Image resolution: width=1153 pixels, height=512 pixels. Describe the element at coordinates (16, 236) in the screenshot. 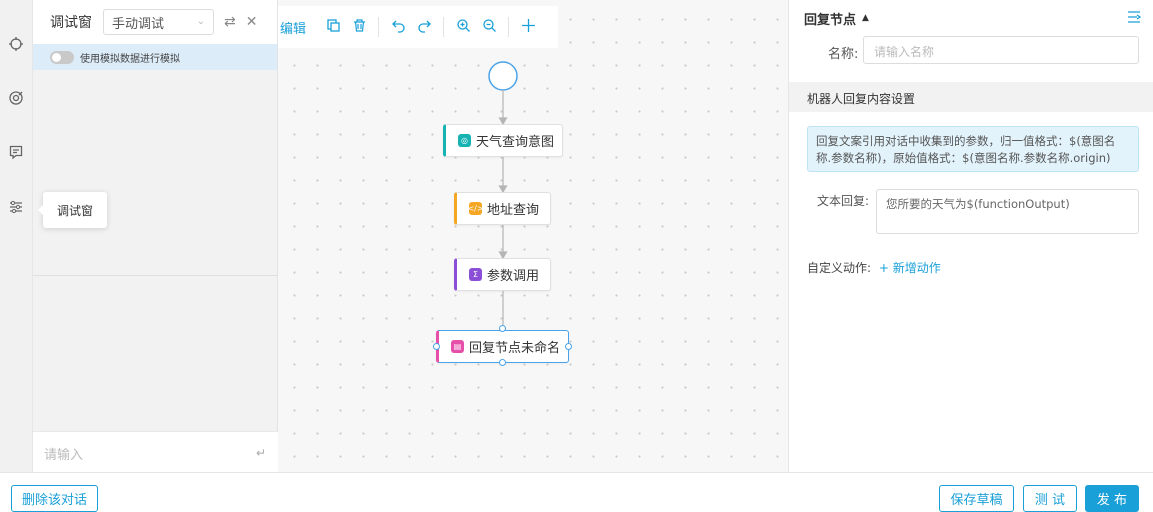

I see `left-rail` at that location.